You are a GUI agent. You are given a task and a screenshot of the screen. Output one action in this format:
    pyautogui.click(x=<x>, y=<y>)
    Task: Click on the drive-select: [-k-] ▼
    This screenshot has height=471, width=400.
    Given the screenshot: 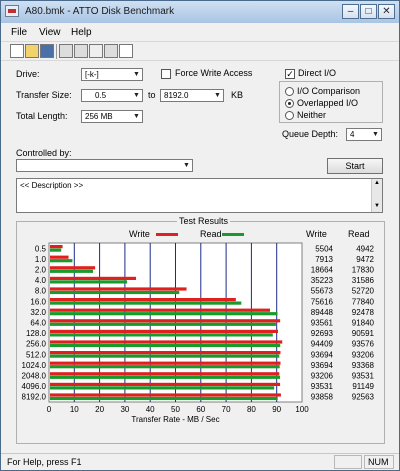 What is the action you would take?
    pyautogui.click(x=112, y=74)
    